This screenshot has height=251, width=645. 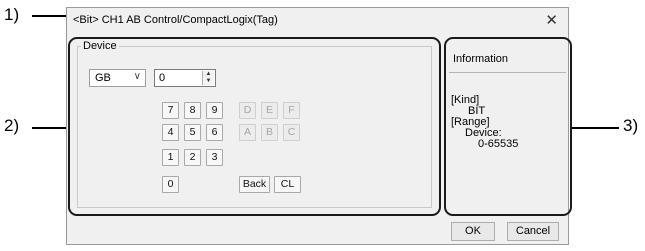 What do you see at coordinates (269, 132) in the screenshot?
I see `key-b: B` at bounding box center [269, 132].